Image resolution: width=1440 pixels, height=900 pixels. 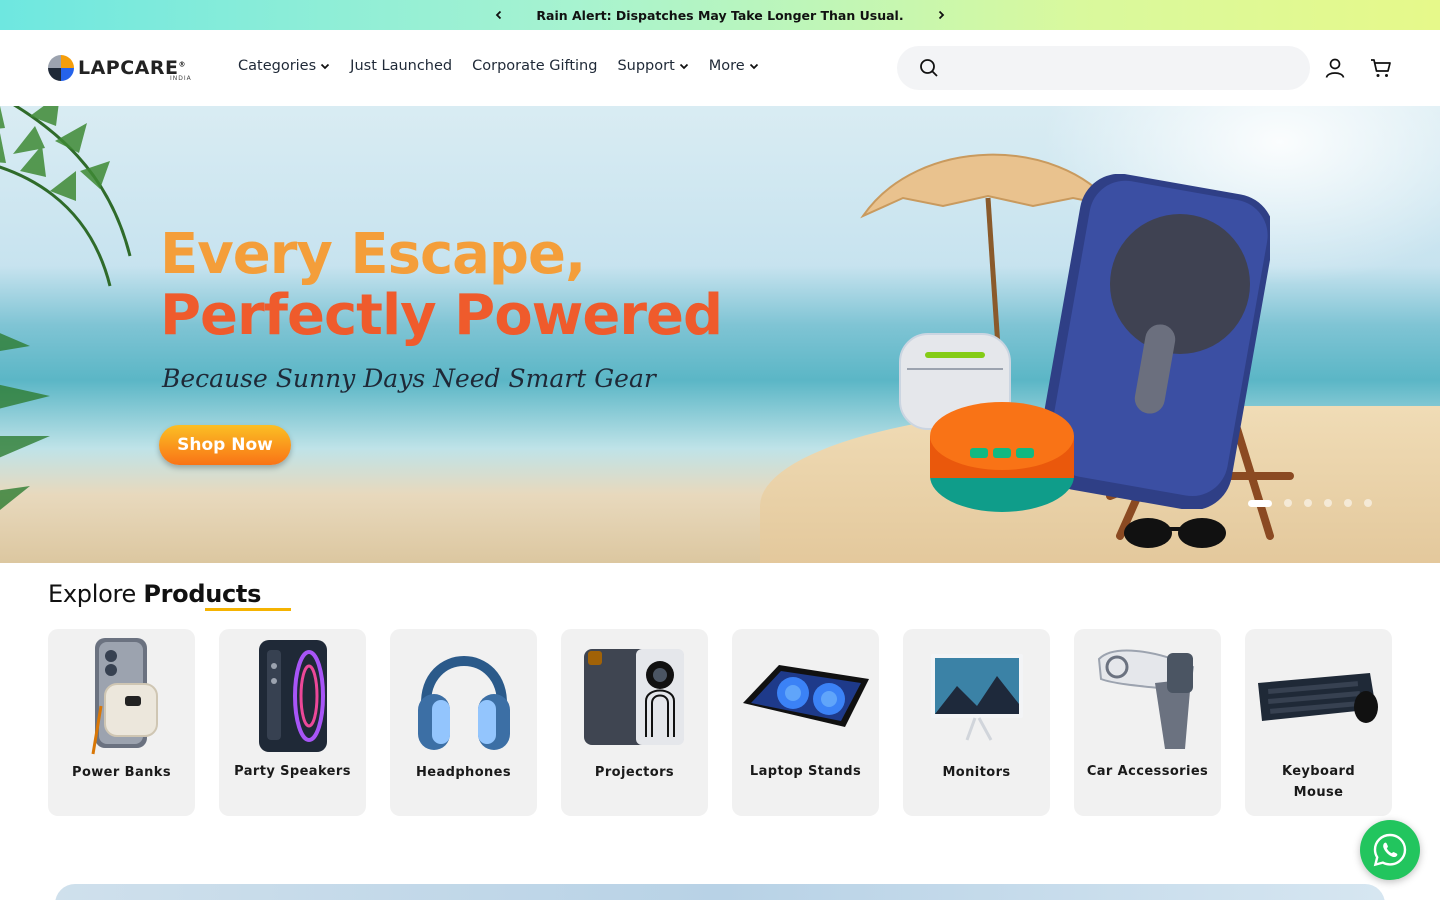 I want to click on nav-label: Corporate Gifting, so click(x=535, y=66).